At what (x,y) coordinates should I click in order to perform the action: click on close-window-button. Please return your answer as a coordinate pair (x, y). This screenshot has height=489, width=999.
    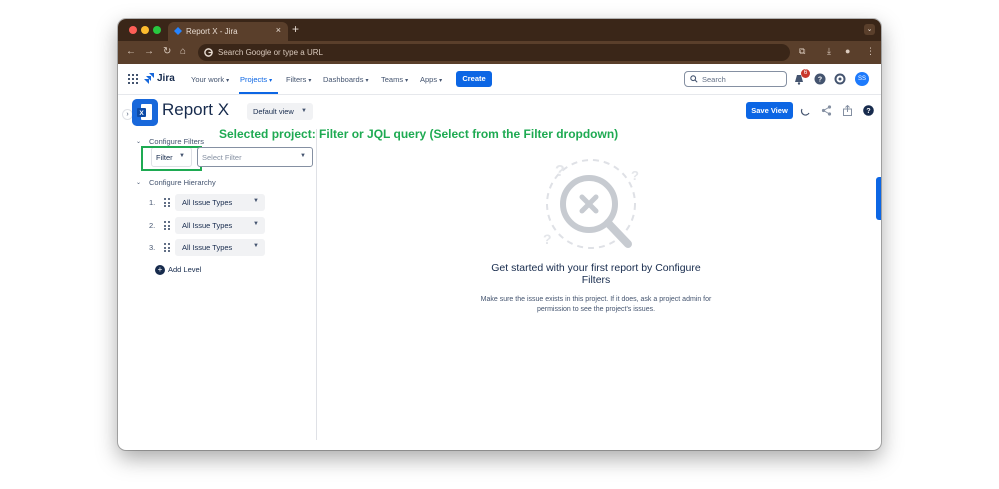
    Looking at the image, I should click on (133, 30).